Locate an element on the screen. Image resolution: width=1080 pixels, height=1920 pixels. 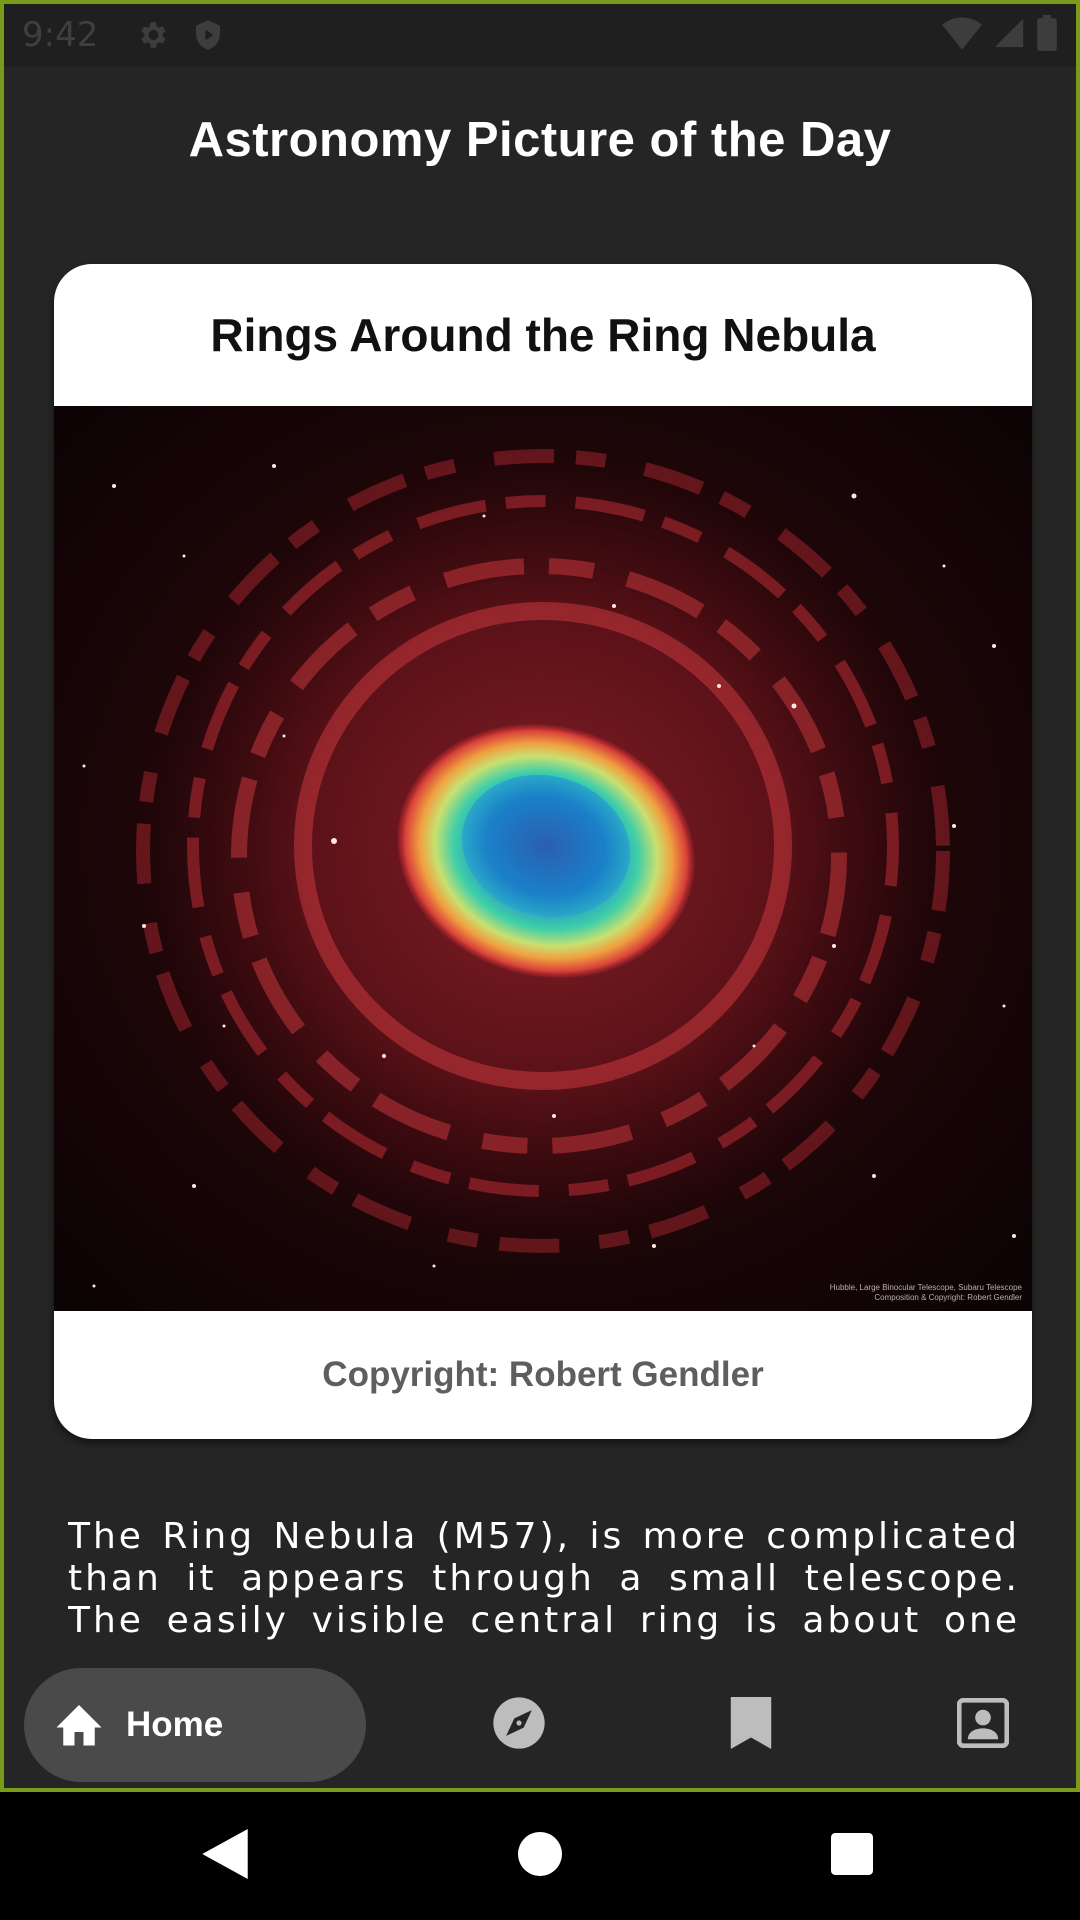
nav-item-home: Home is located at coordinates (195, 1725).